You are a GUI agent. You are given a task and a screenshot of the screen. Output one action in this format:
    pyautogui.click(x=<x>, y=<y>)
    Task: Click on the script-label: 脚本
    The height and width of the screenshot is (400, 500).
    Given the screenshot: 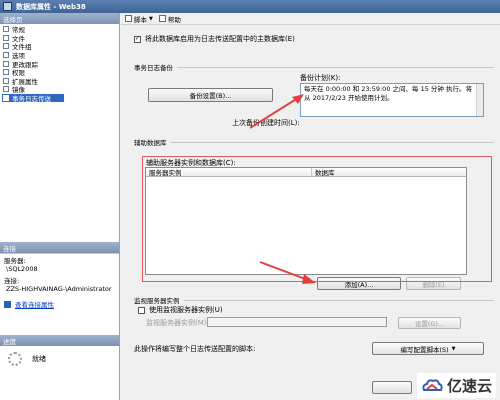 What is the action you would take?
    pyautogui.click(x=140, y=19)
    